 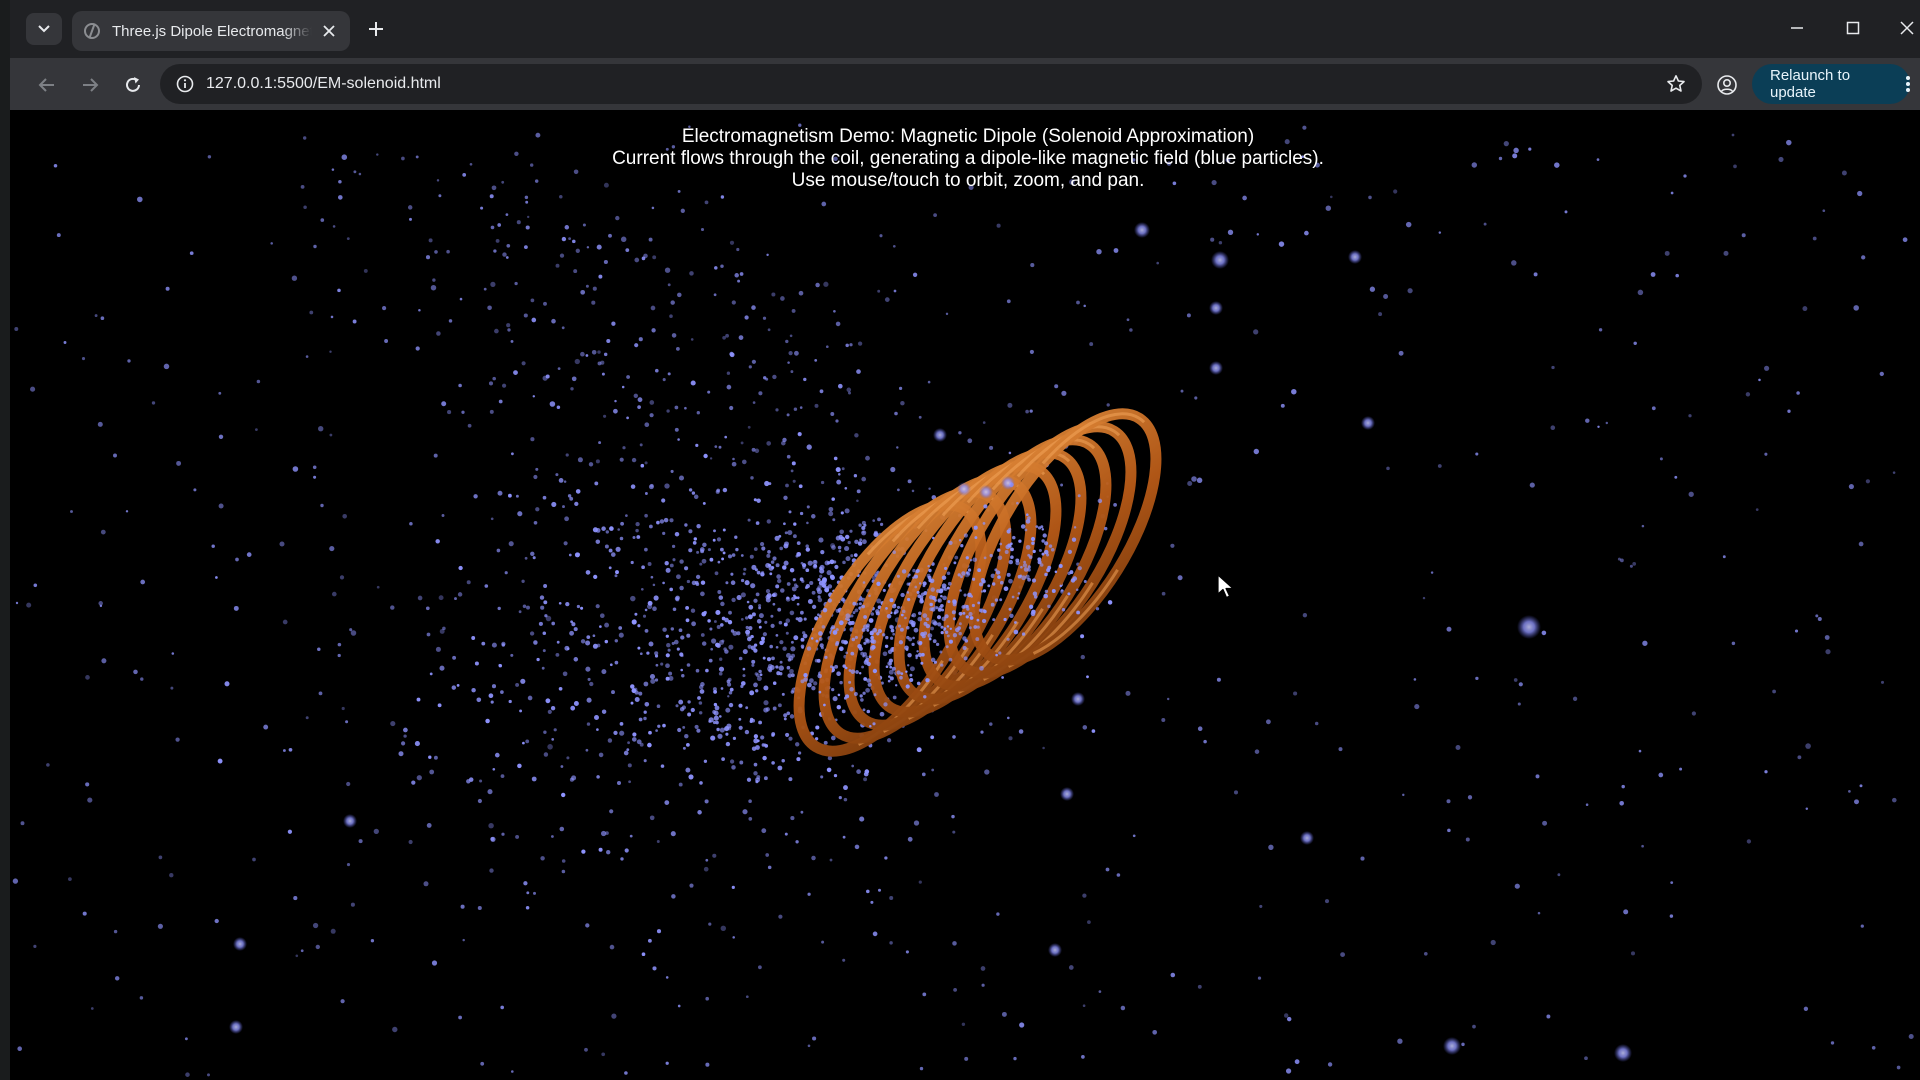 I want to click on tab-active: Three.js Dipole Electromagnetism Demo, so click(x=211, y=31).